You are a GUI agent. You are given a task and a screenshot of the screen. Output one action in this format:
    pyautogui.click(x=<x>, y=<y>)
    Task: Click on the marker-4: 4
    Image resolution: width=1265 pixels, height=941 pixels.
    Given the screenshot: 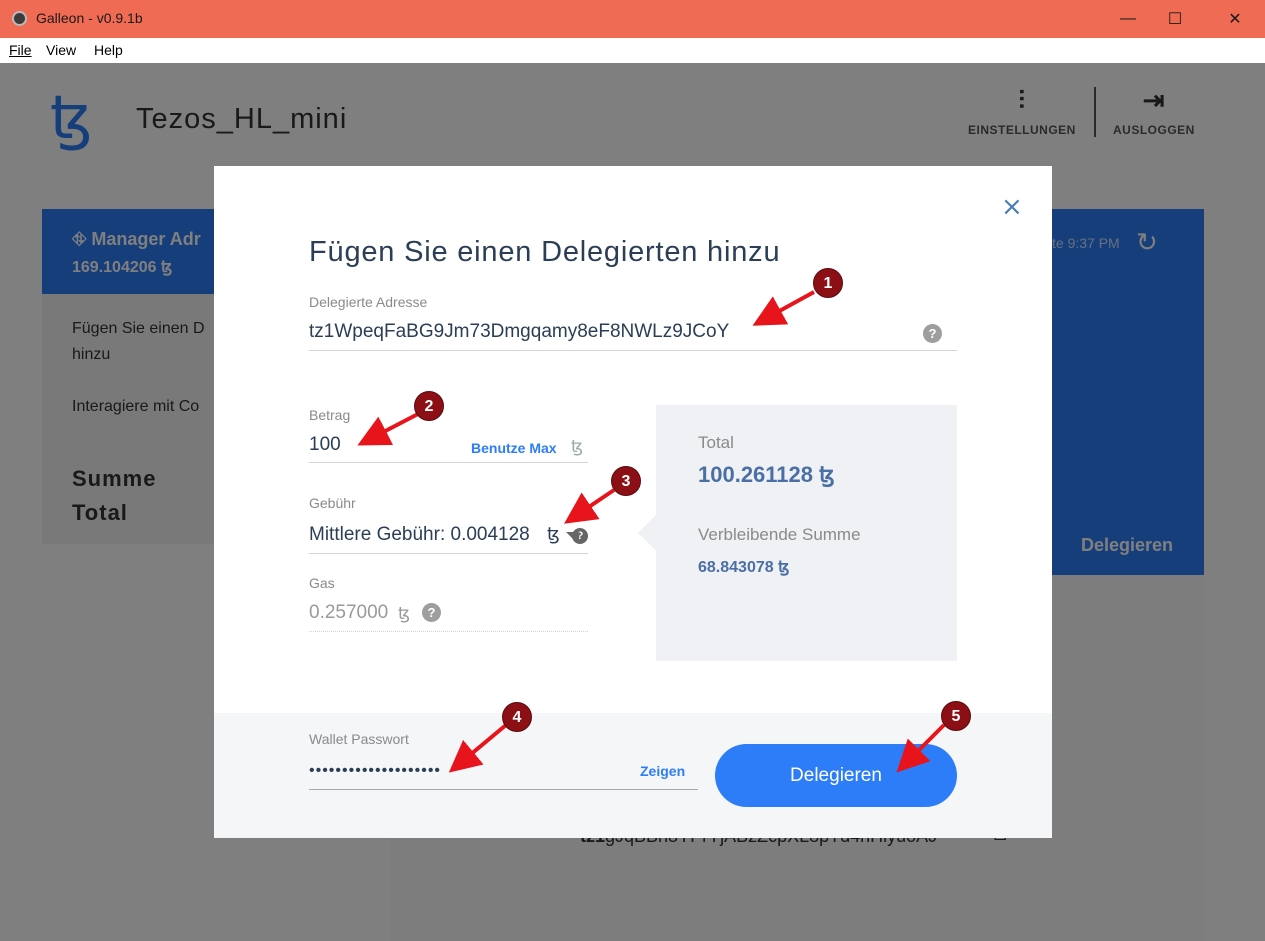 What is the action you would take?
    pyautogui.click(x=517, y=717)
    